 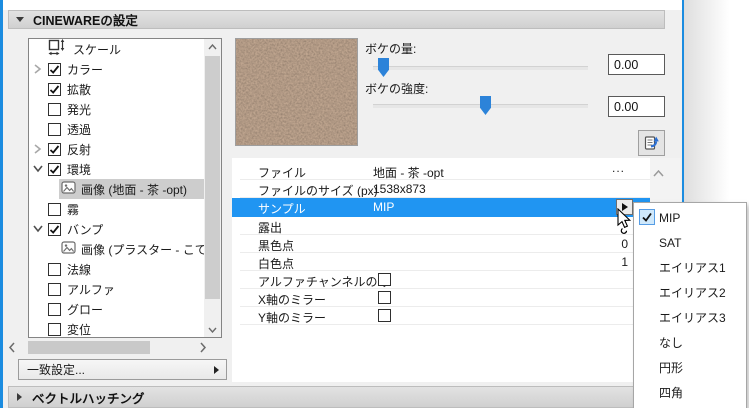 What do you see at coordinates (116, 309) in the screenshot?
I see `tree-item-glow: グロー` at bounding box center [116, 309].